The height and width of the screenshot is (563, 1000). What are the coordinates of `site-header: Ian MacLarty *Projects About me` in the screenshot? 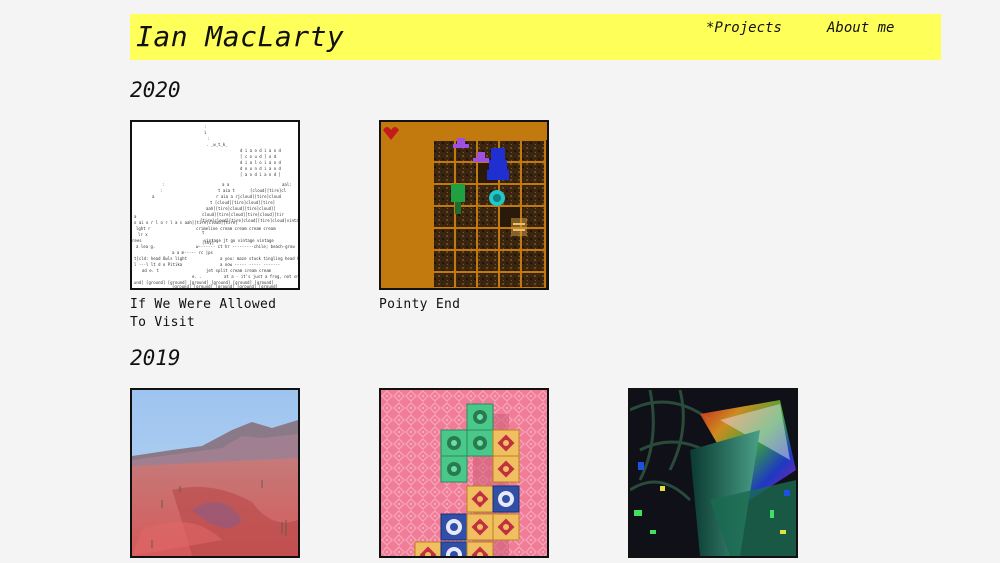 It's located at (535, 37).